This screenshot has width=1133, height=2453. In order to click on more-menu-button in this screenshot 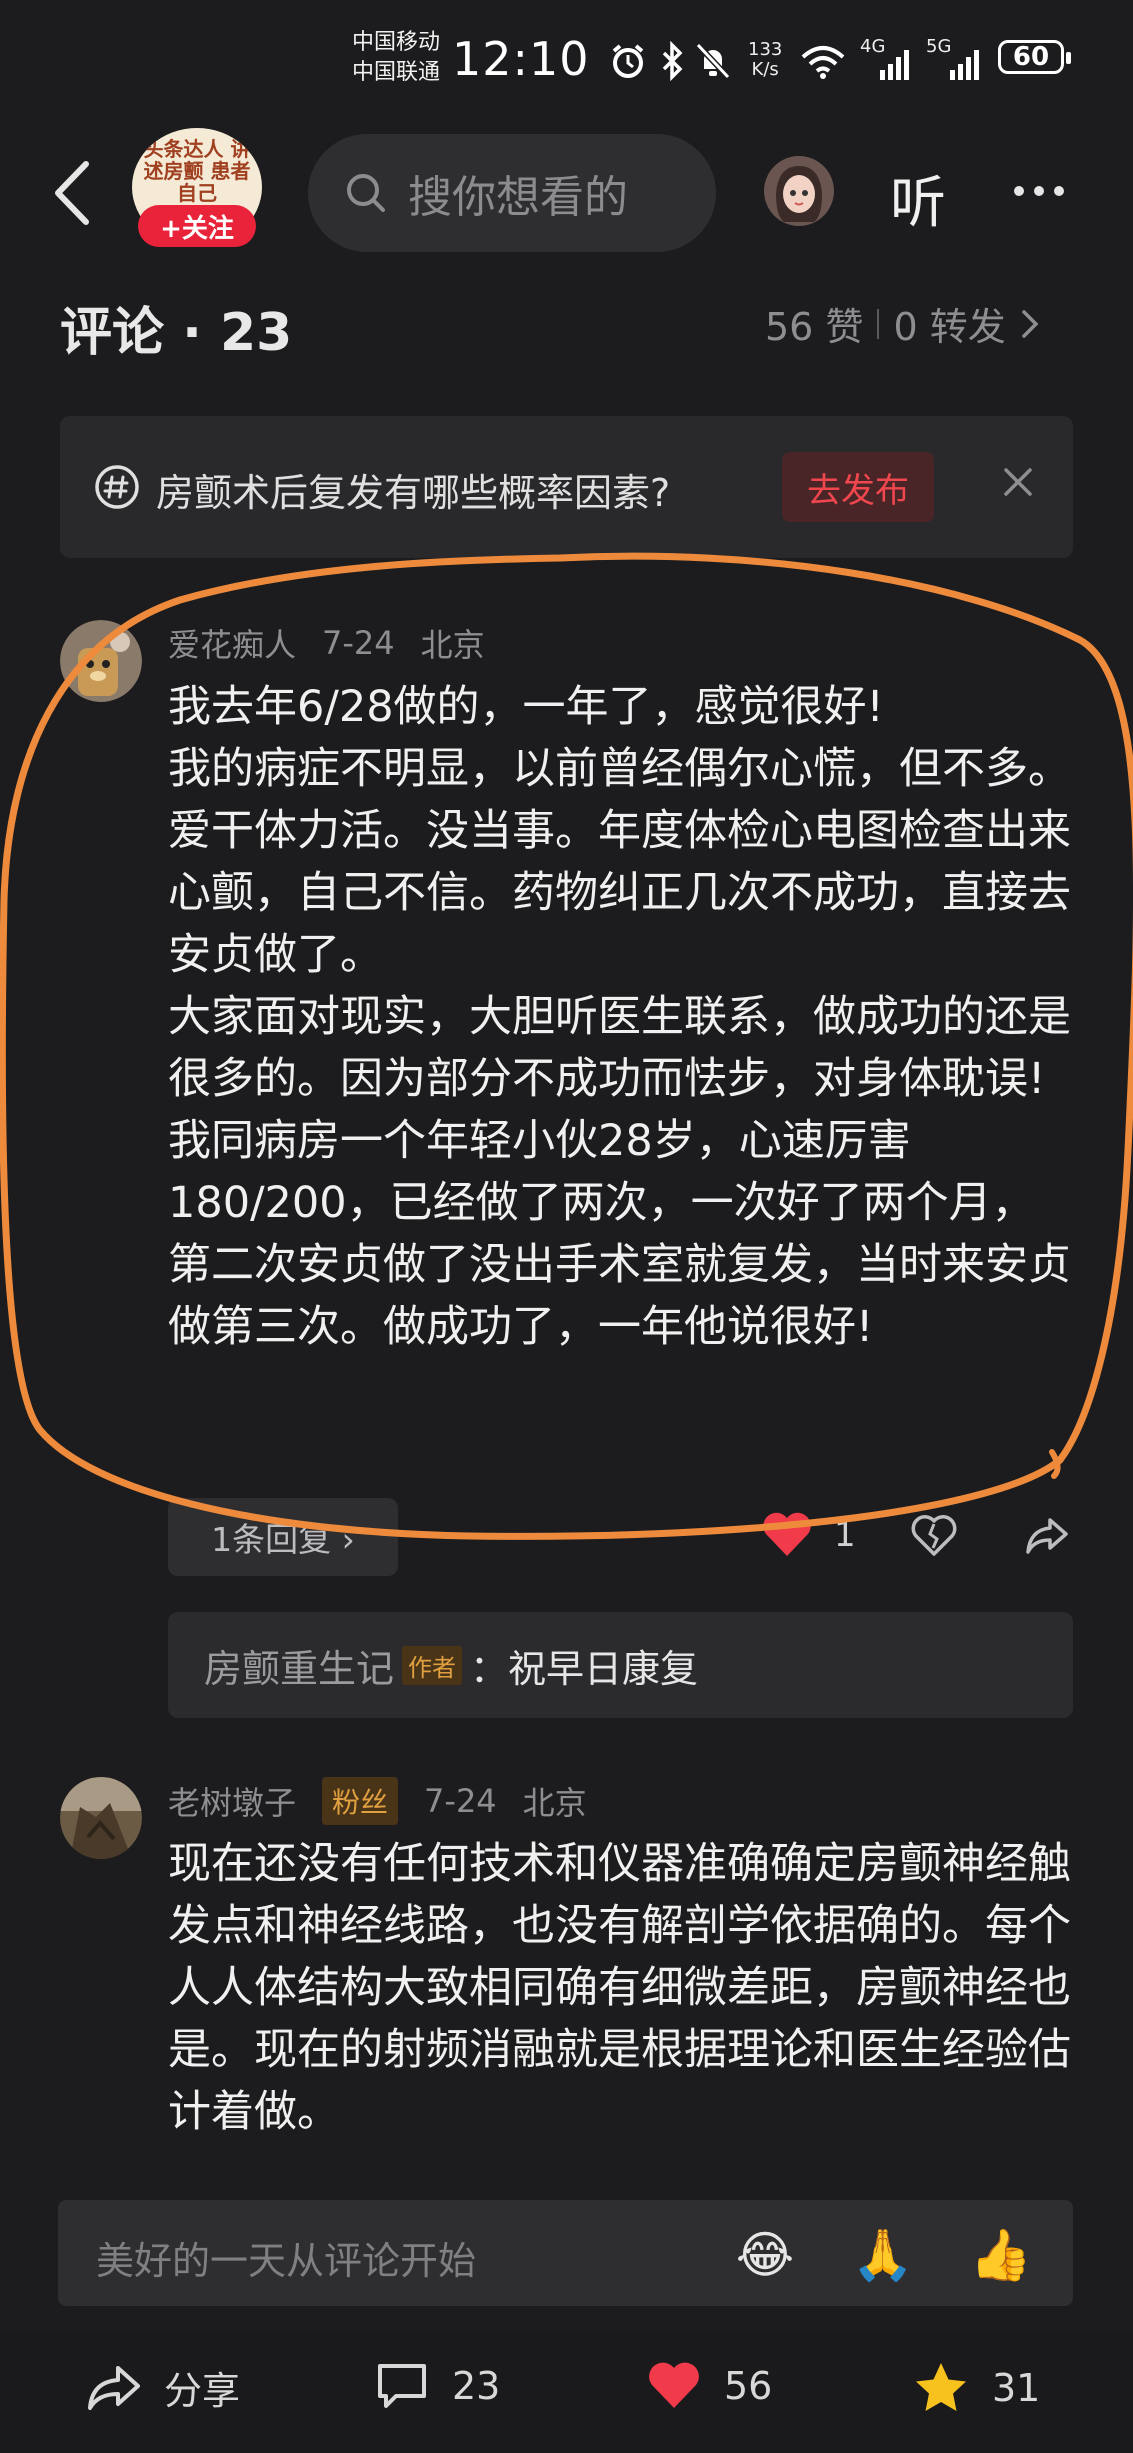, I will do `click(1039, 191)`.